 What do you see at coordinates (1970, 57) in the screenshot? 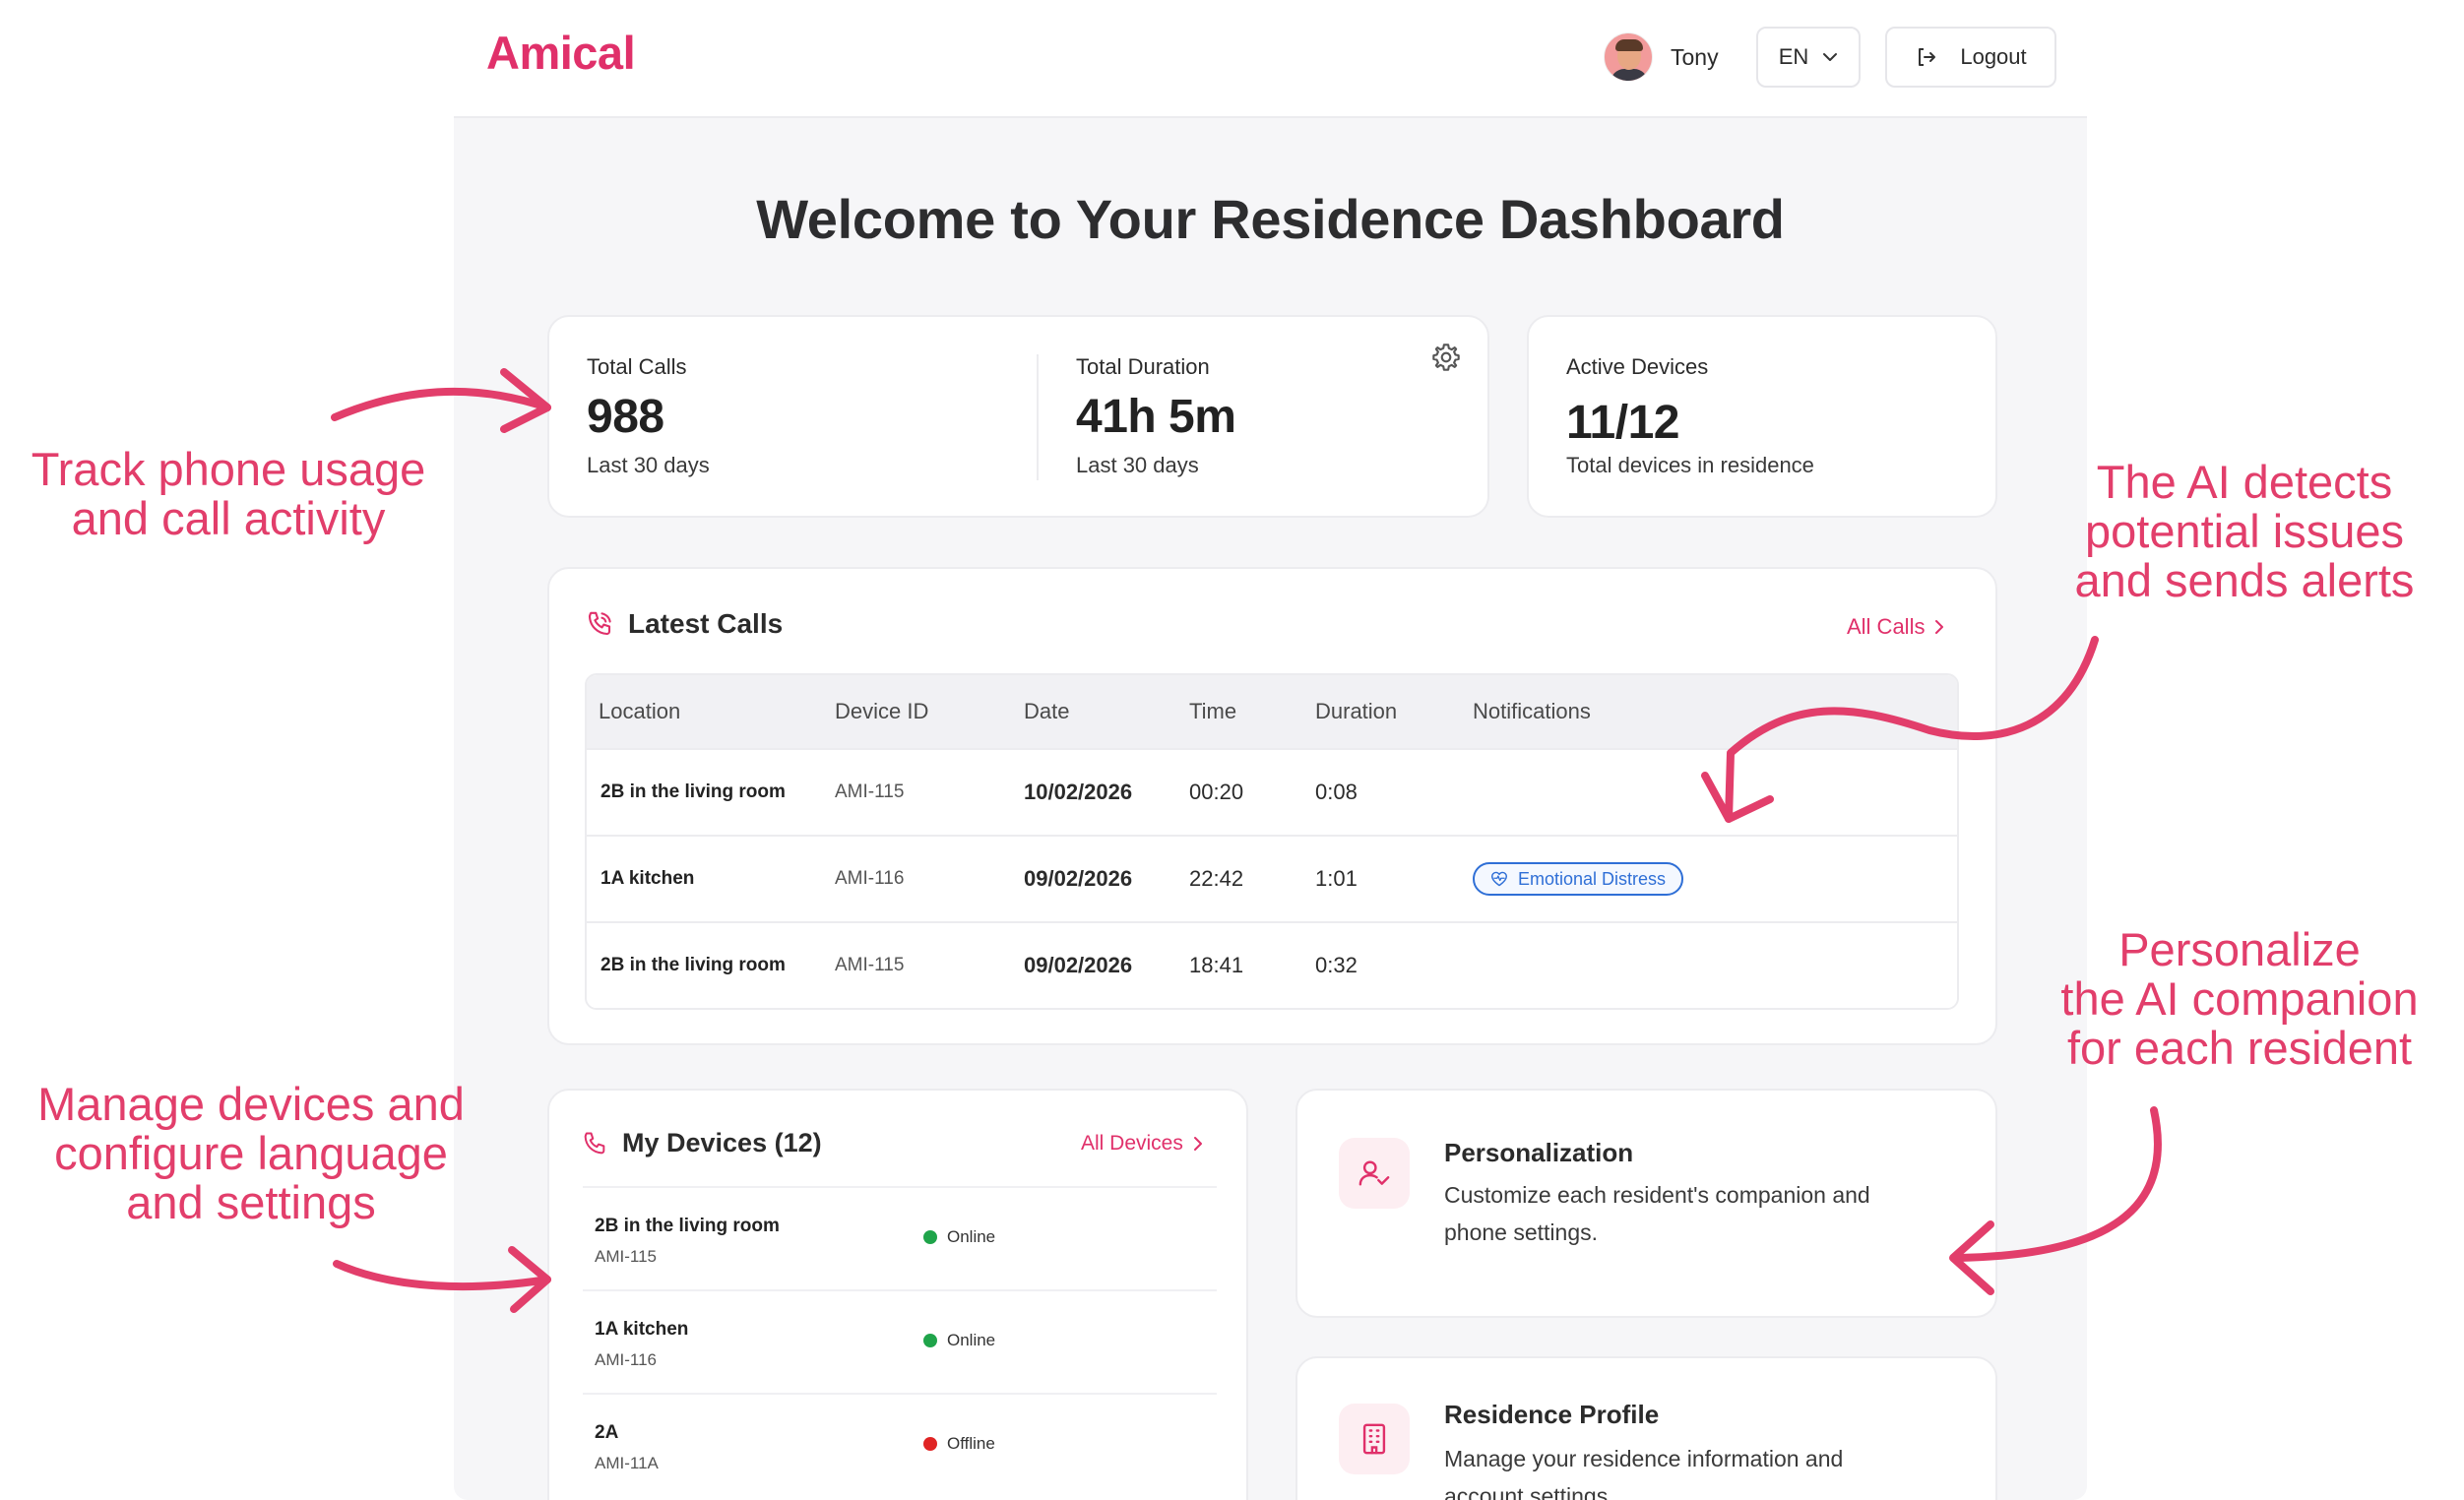
I see `logout-button: Logout` at bounding box center [1970, 57].